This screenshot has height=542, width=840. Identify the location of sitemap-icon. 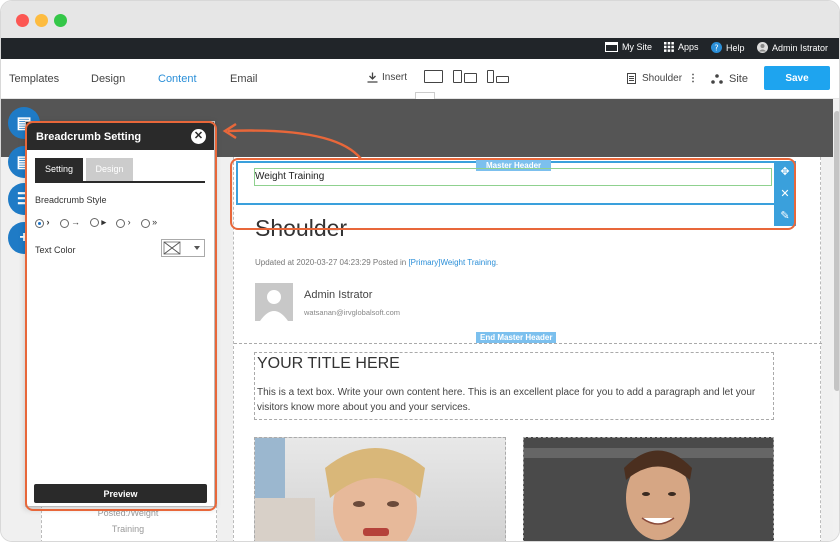
(717, 79).